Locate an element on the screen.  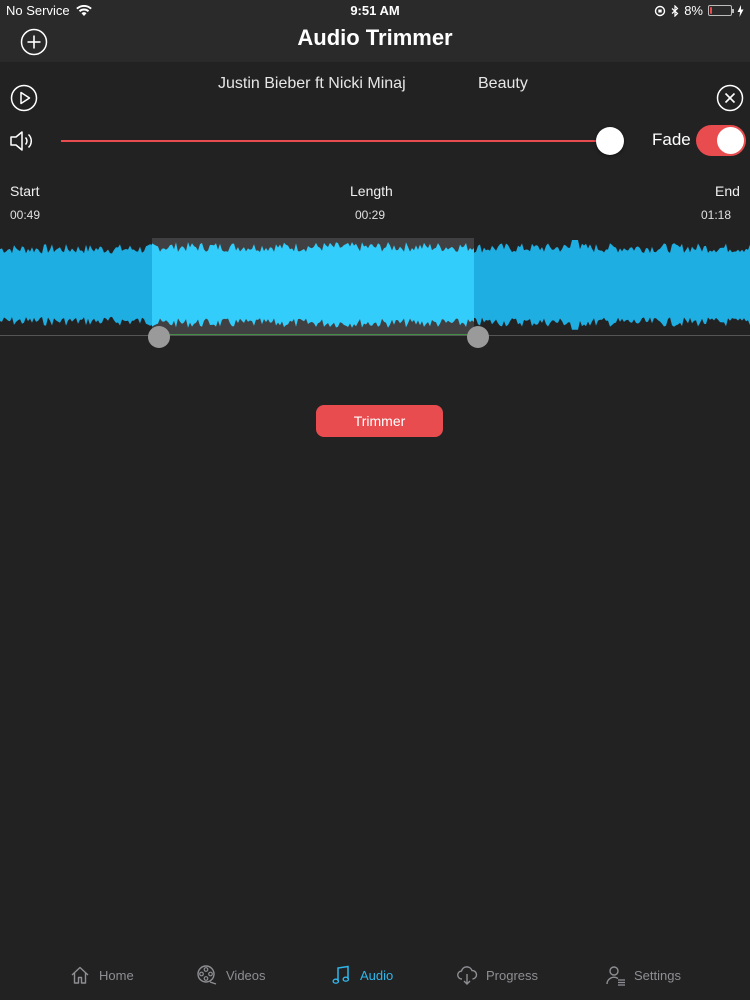
status-bar: No Service 9:51 AM 8% is located at coordinates (375, 10).